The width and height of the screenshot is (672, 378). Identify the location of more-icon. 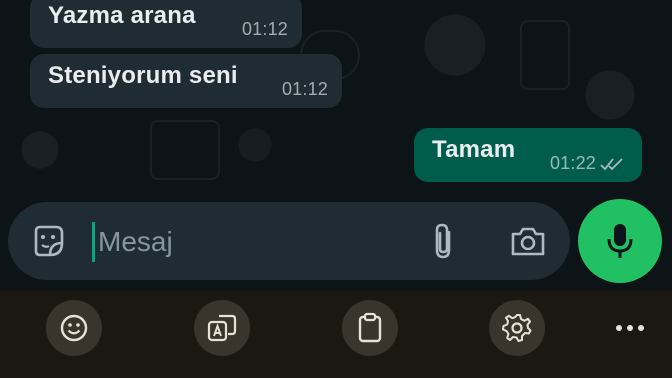
(630, 328).